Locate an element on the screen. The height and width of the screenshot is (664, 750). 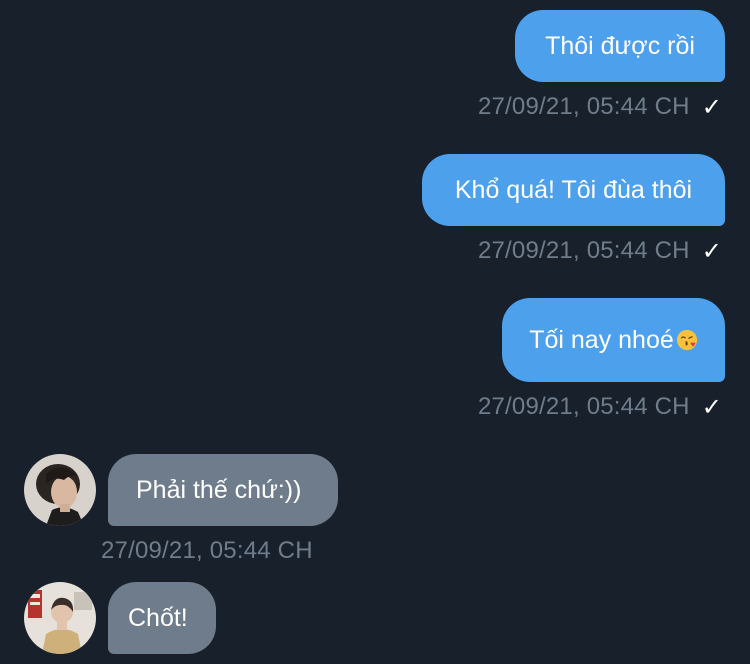
message-text: Khổ quá! Tôi đùa thôi is located at coordinates (573, 189).